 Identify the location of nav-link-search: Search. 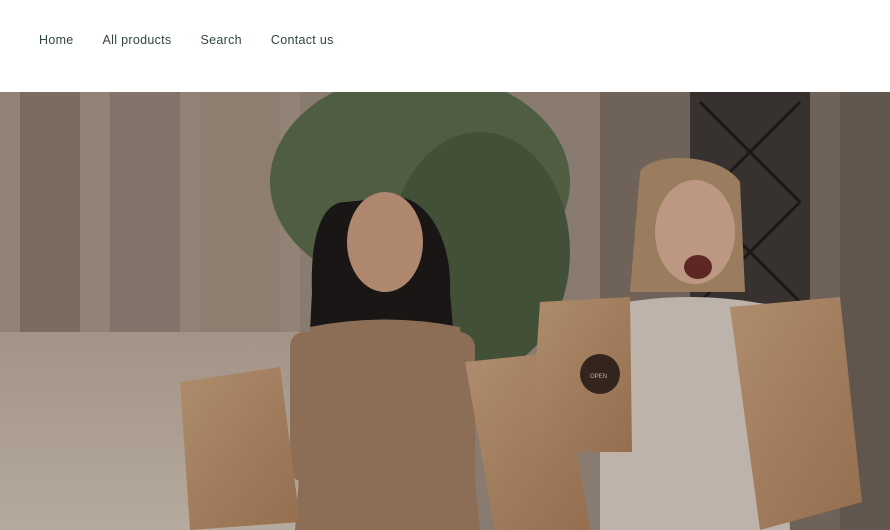
(220, 40).